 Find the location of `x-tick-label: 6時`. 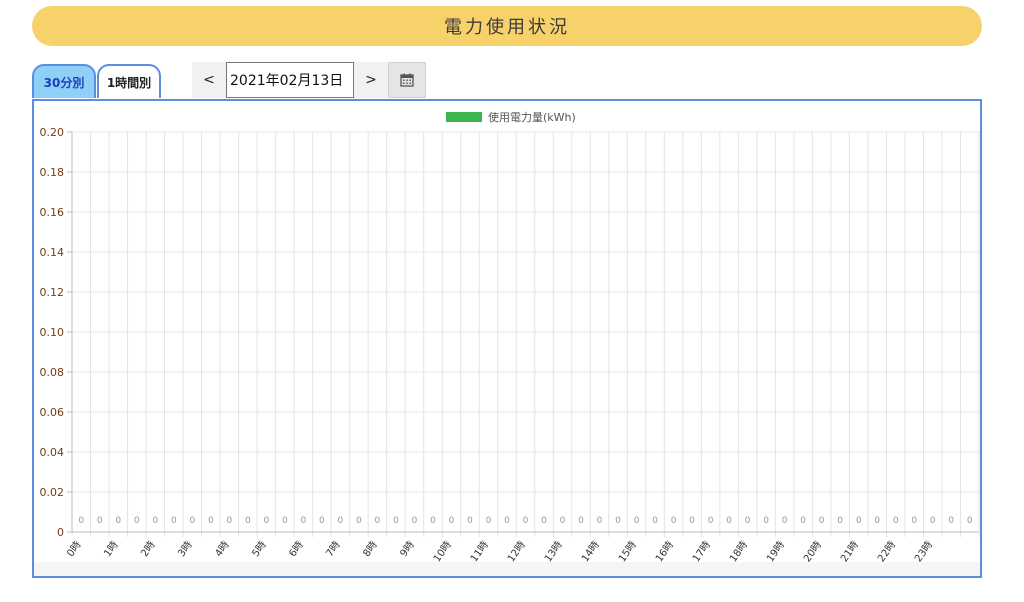

x-tick-label: 6時 is located at coordinates (296, 549).